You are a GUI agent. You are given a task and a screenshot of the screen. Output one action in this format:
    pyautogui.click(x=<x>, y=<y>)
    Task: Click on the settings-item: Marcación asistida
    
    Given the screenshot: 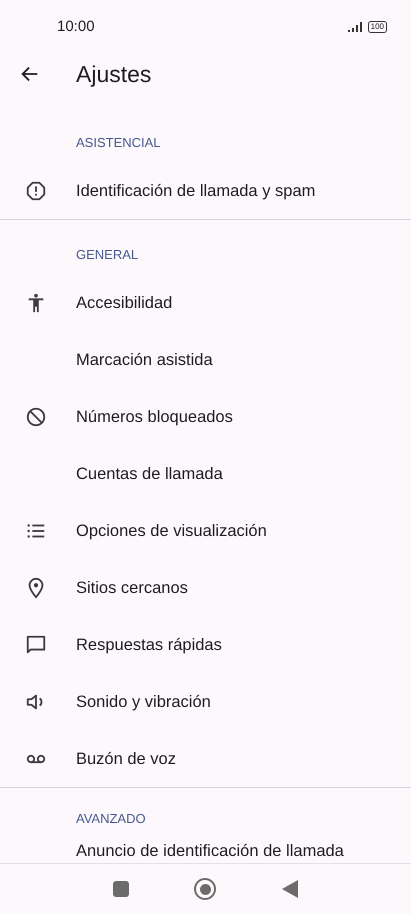 What is the action you would take?
    pyautogui.click(x=205, y=359)
    